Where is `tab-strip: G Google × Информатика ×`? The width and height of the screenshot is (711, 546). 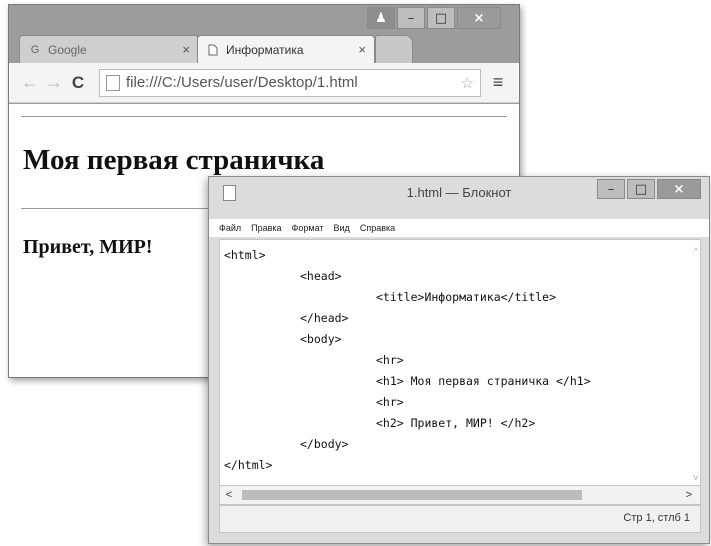
tab-strip: G Google × Информатика × is located at coordinates (229, 49).